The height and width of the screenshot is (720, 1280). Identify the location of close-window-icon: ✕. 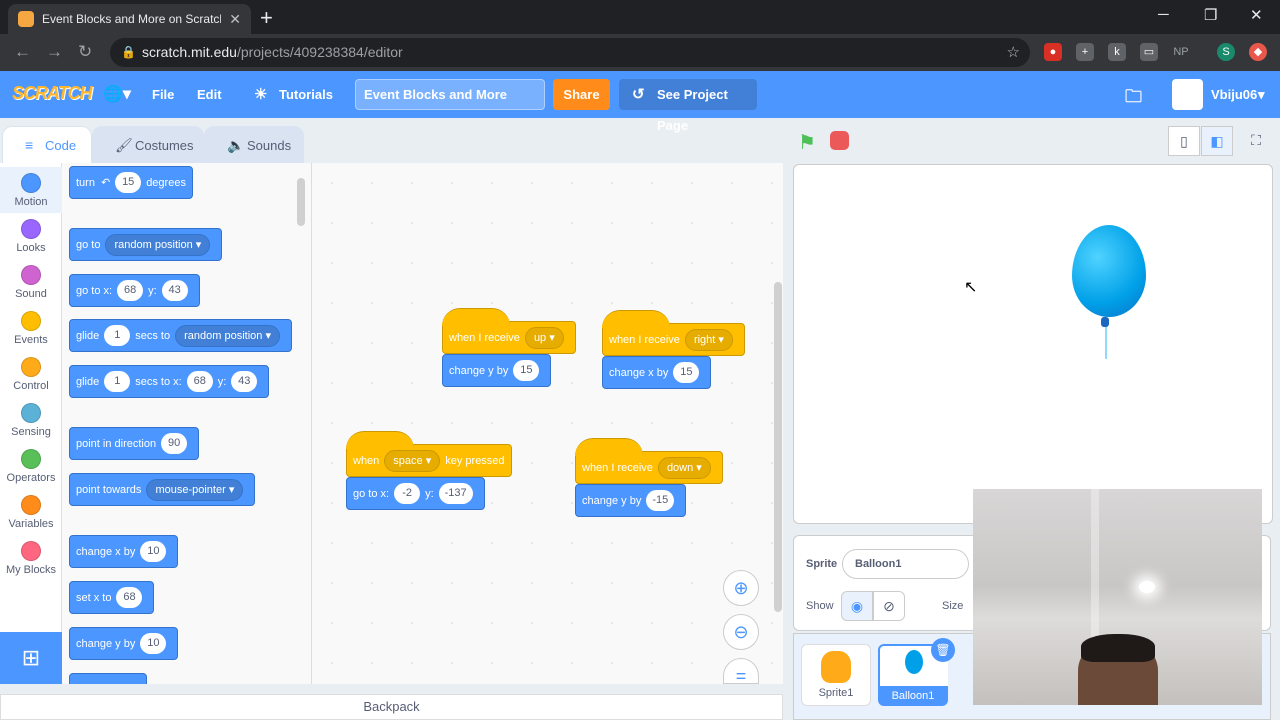
(1256, 15).